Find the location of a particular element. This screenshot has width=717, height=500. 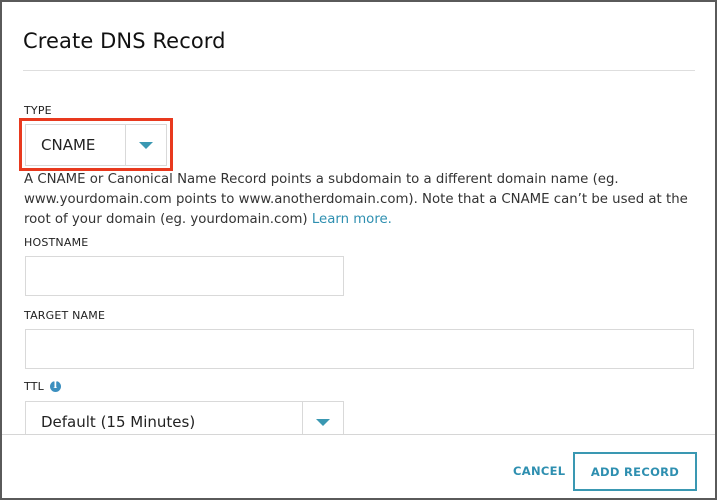

info-icon: i is located at coordinates (55, 386).